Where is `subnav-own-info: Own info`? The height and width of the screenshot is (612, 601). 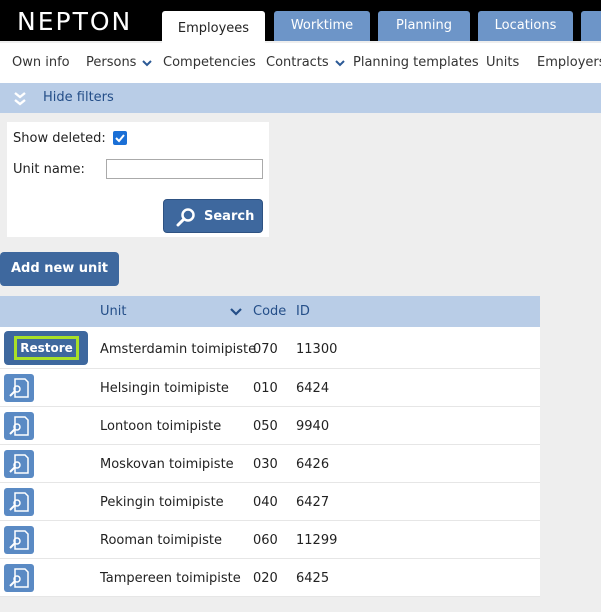 subnav-own-info: Own info is located at coordinates (41, 62).